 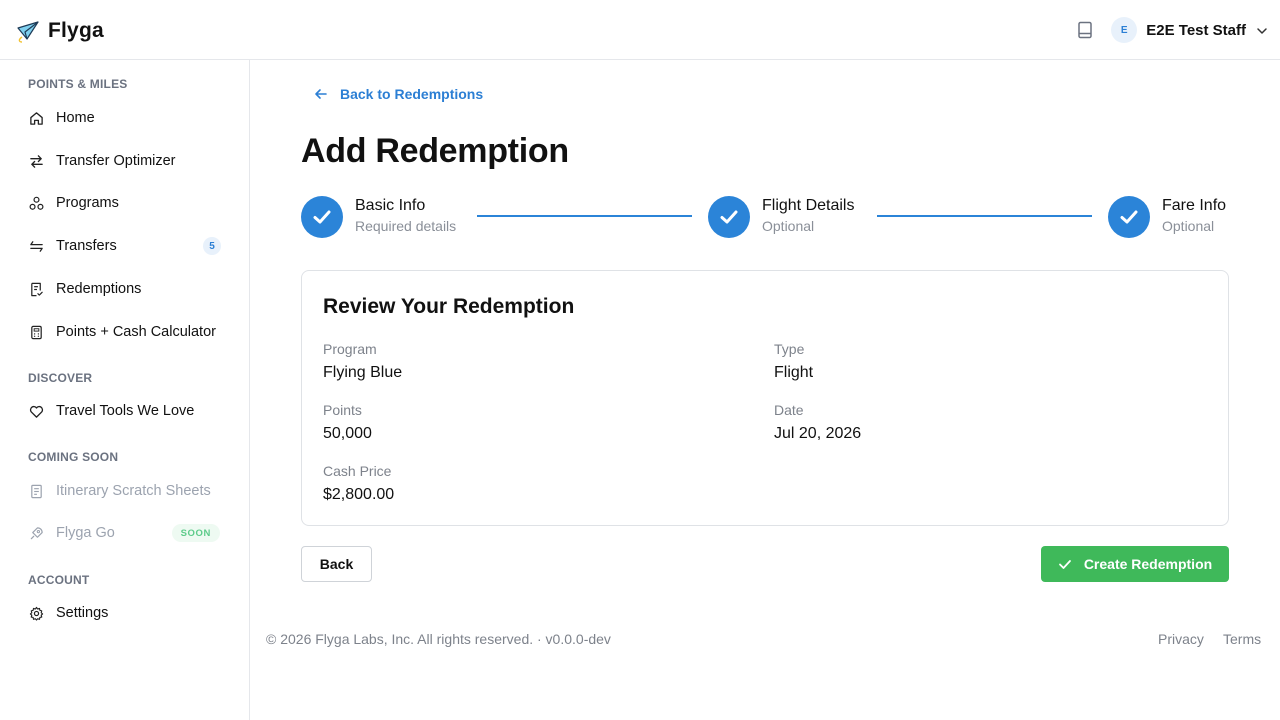 What do you see at coordinates (1262, 30) in the screenshot?
I see `chevron-down-icon` at bounding box center [1262, 30].